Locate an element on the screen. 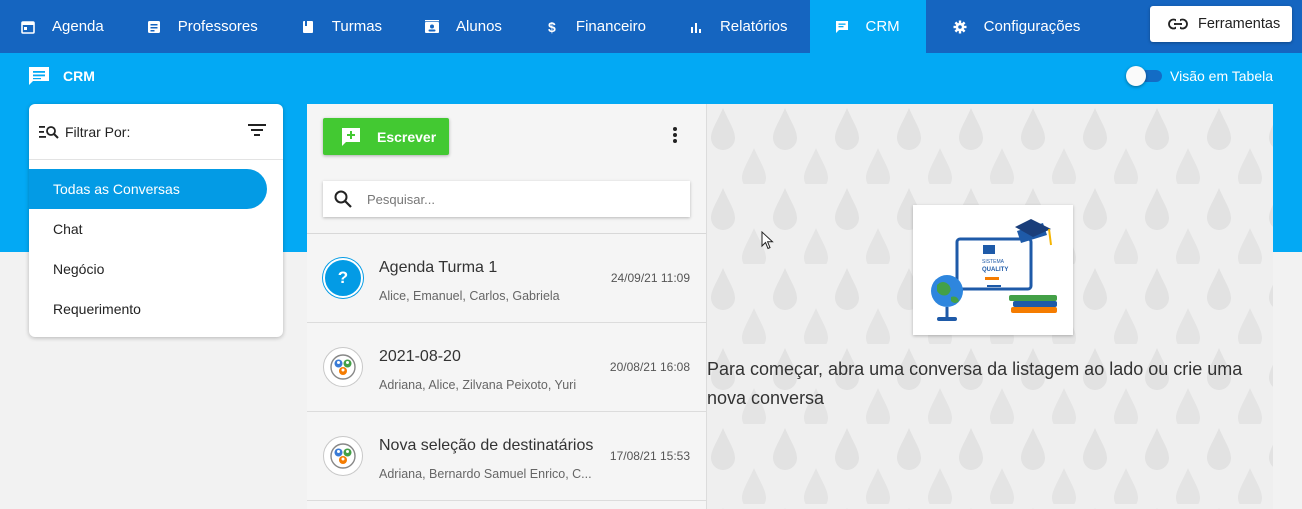  conversation-title: Agenda Turma 1 is located at coordinates (438, 267).